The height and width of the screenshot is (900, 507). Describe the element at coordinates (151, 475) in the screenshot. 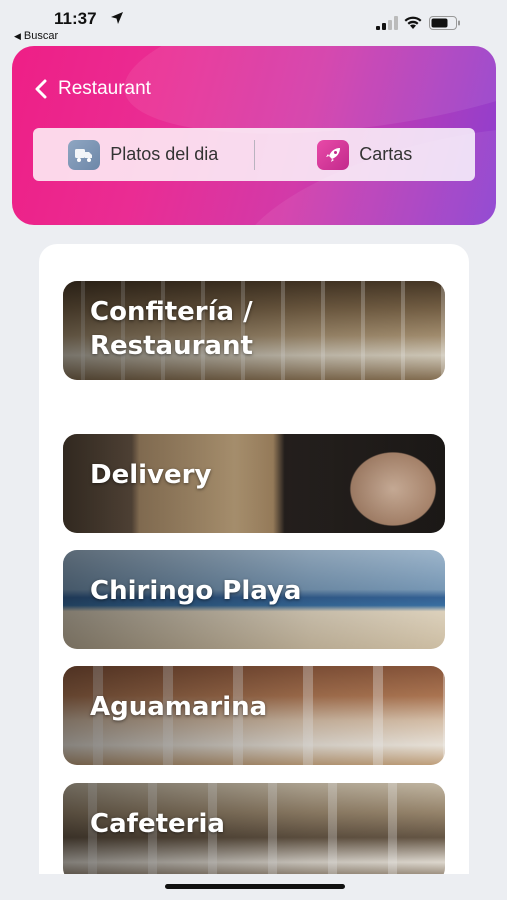

I see `category-label: Delivery` at that location.